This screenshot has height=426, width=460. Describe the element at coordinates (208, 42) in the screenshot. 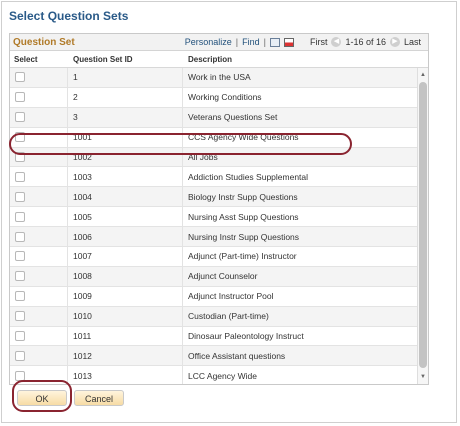

I see `personalize-link: Personalize` at that location.